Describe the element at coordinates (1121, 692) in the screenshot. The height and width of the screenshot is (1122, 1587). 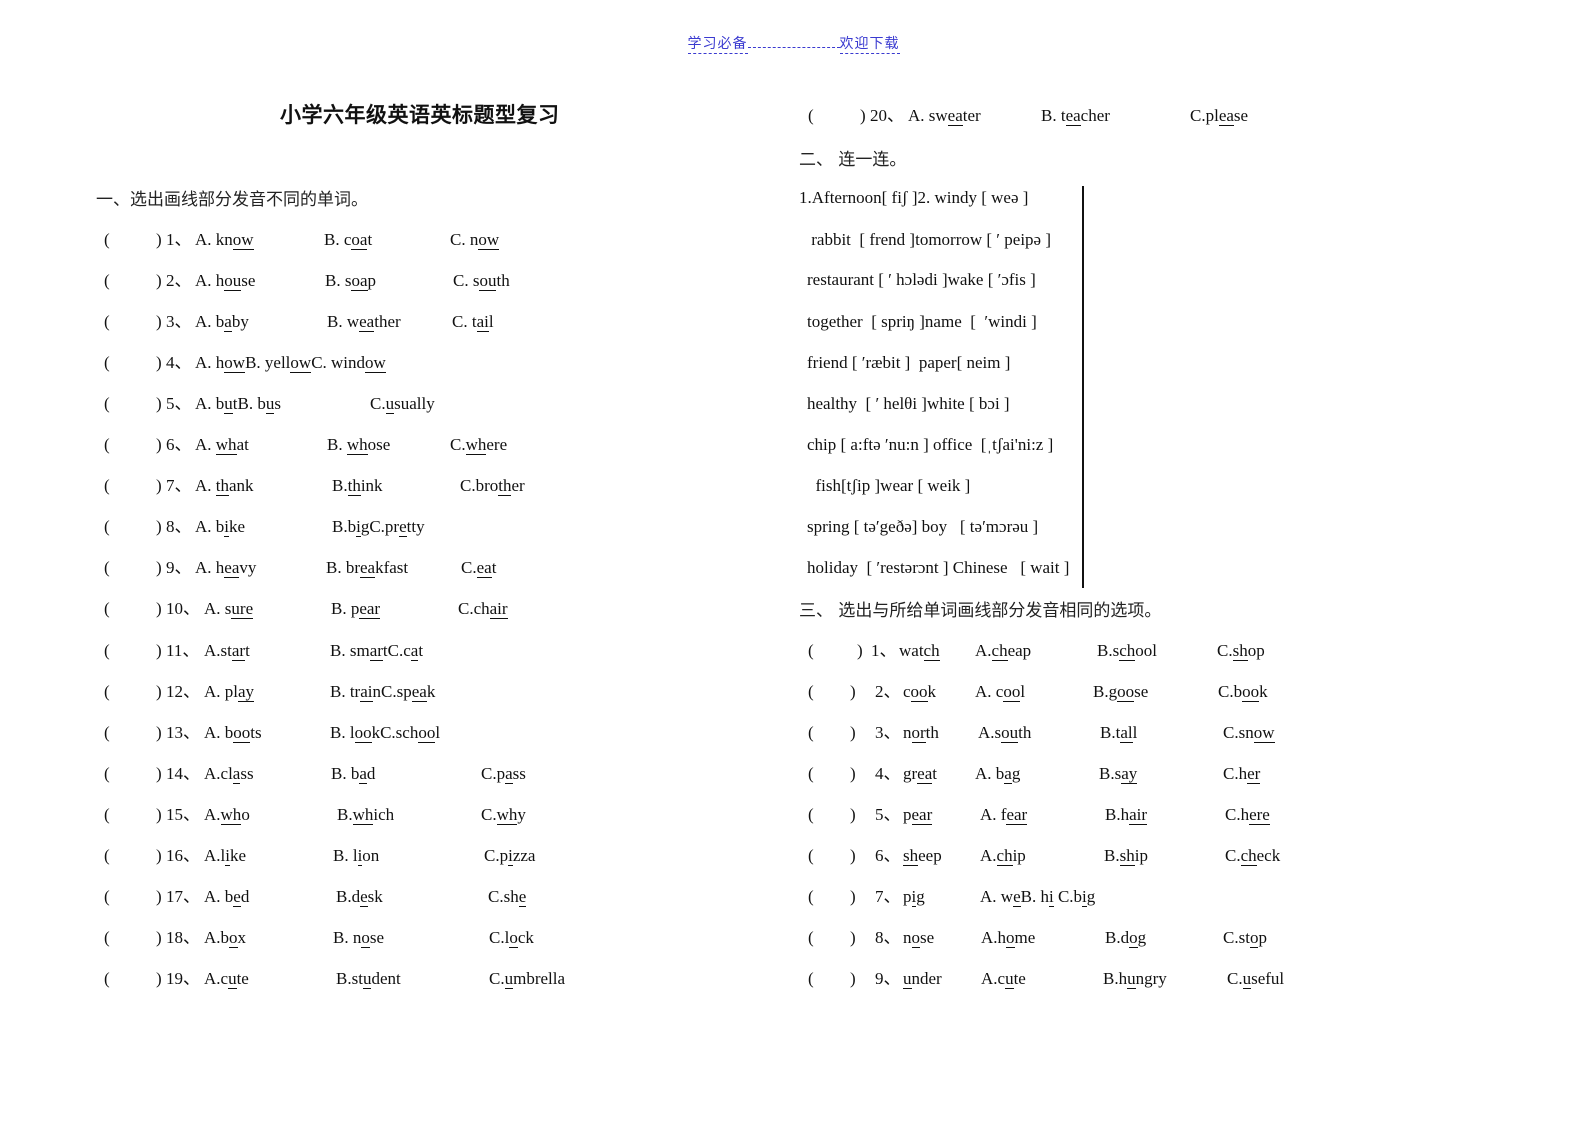
I see `option-b-word: B.goose` at that location.